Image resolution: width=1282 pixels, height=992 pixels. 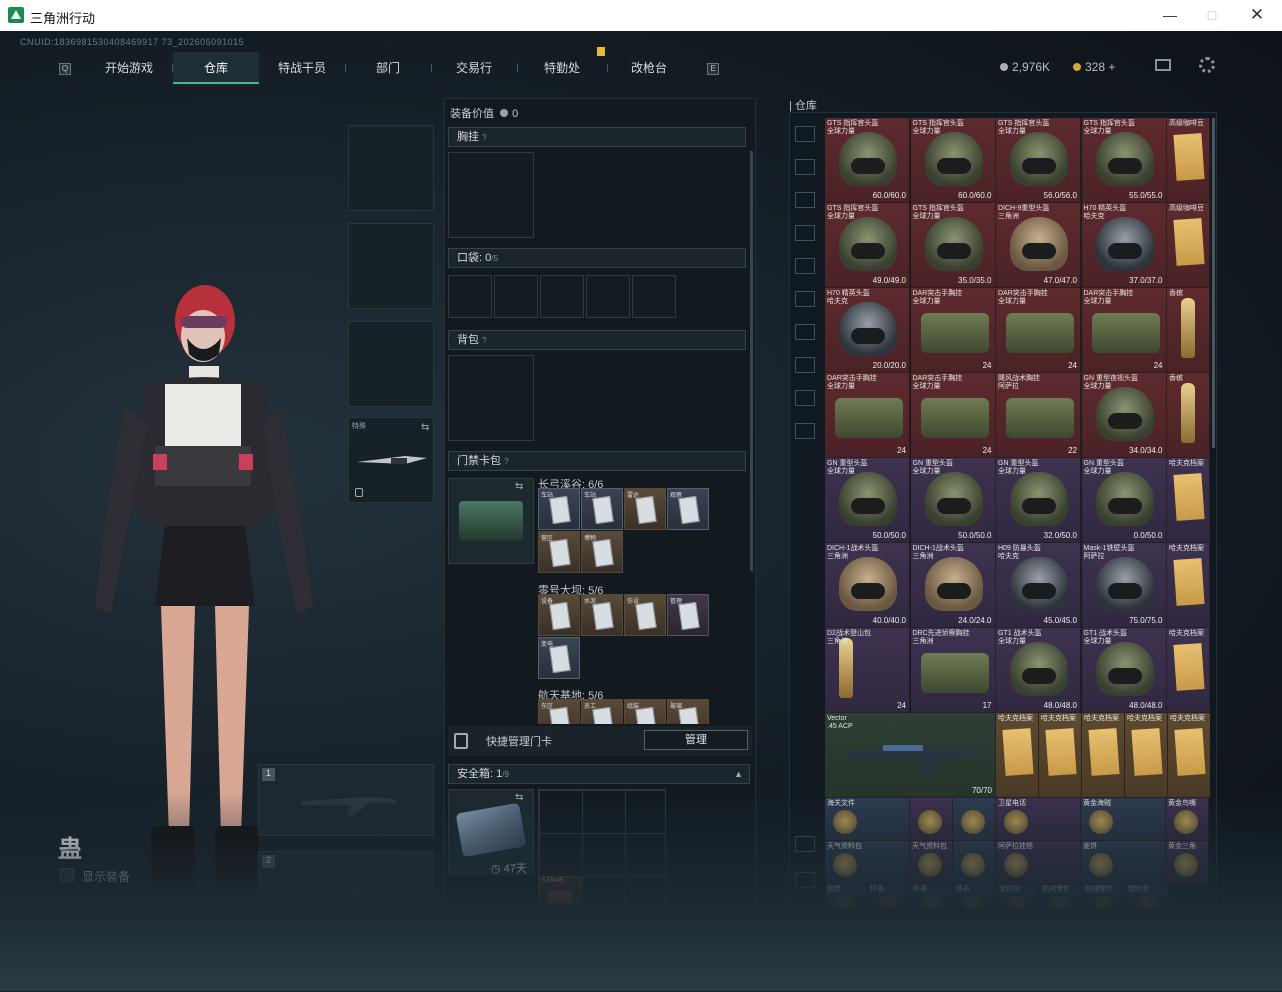 What do you see at coordinates (645, 615) in the screenshot?
I see `keycard-item: 仿设` at bounding box center [645, 615].